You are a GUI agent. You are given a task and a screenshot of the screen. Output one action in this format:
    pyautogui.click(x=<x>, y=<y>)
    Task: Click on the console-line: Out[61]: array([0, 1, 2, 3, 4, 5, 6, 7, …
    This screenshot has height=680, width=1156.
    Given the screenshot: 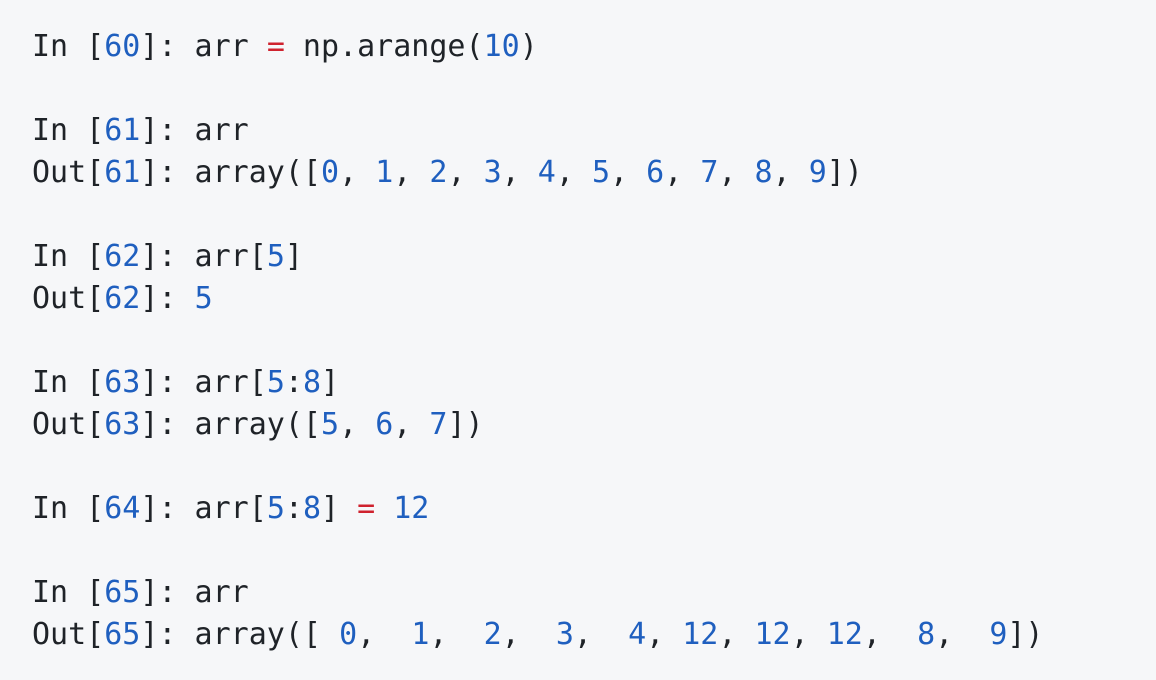 What is the action you would take?
    pyautogui.click(x=594, y=173)
    